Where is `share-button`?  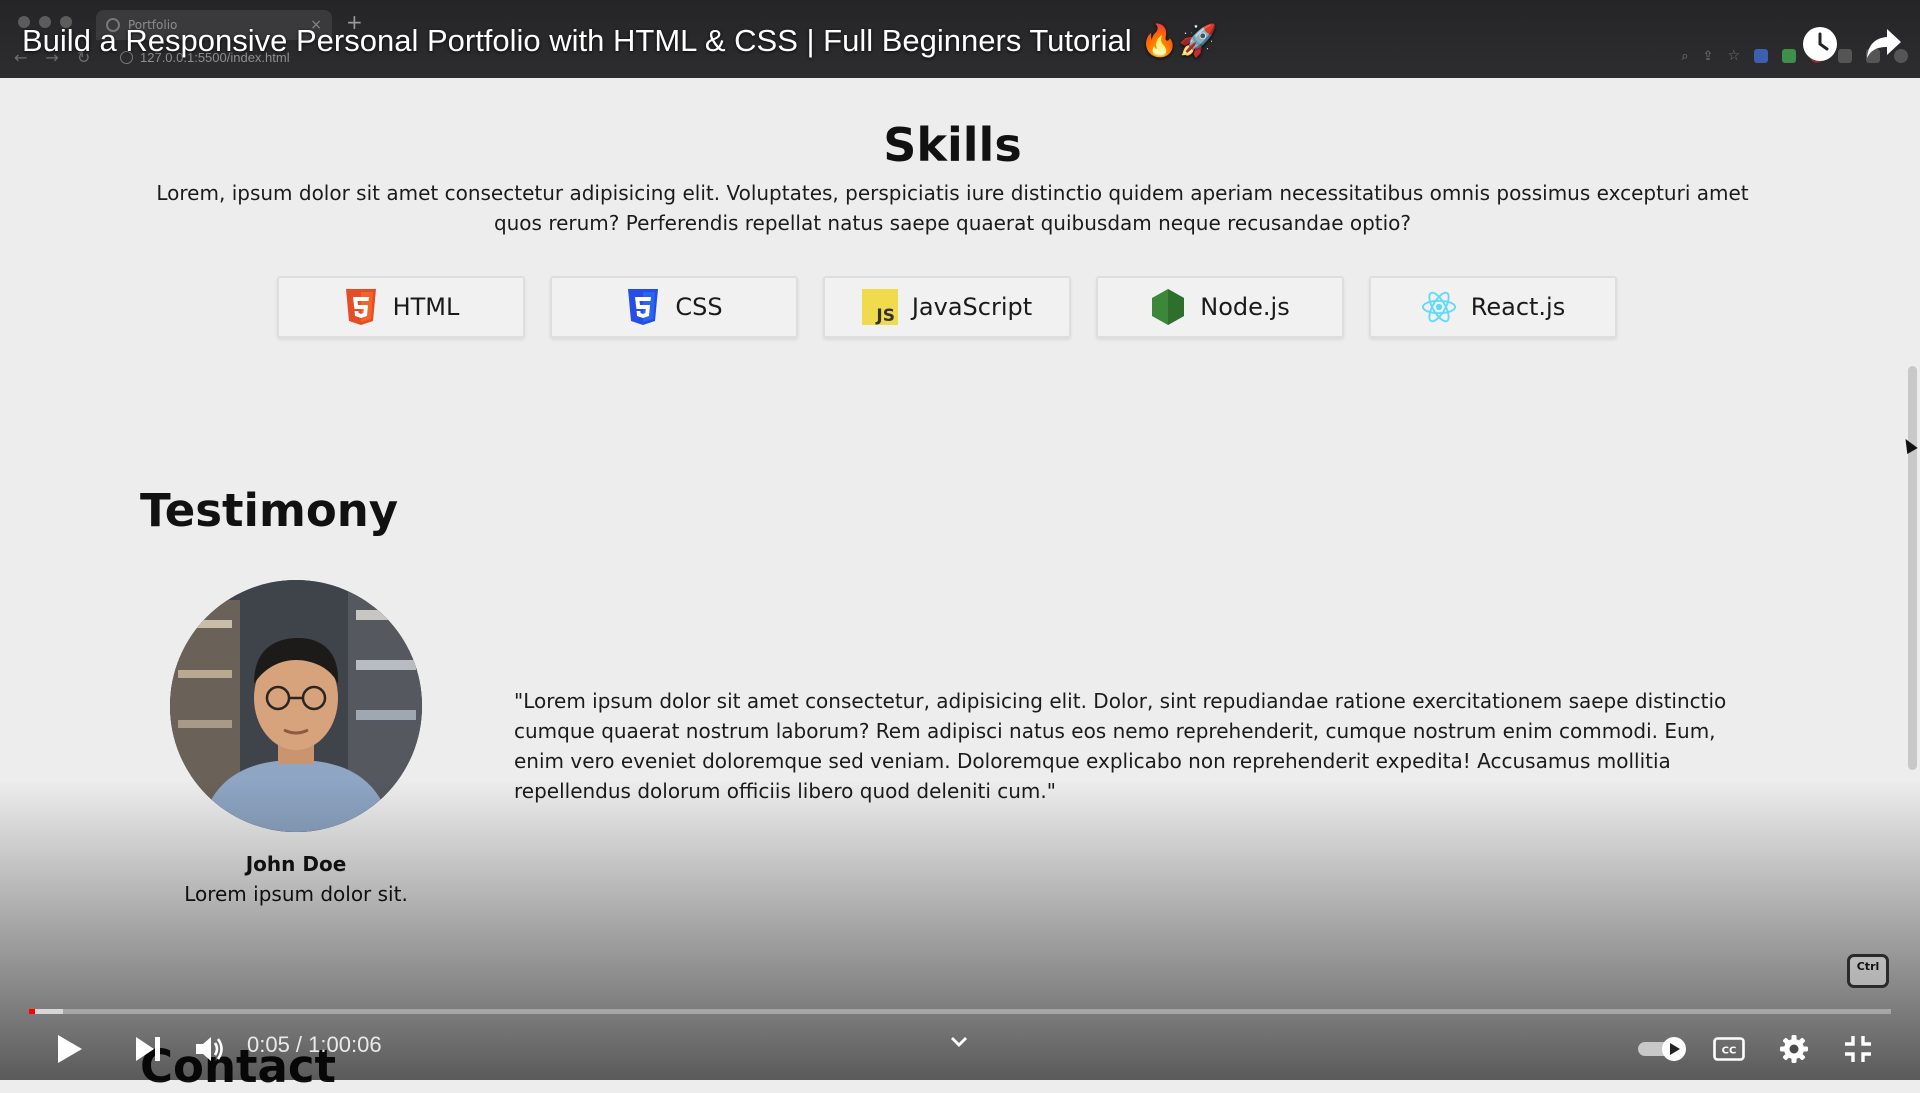 share-button is located at coordinates (1884, 44).